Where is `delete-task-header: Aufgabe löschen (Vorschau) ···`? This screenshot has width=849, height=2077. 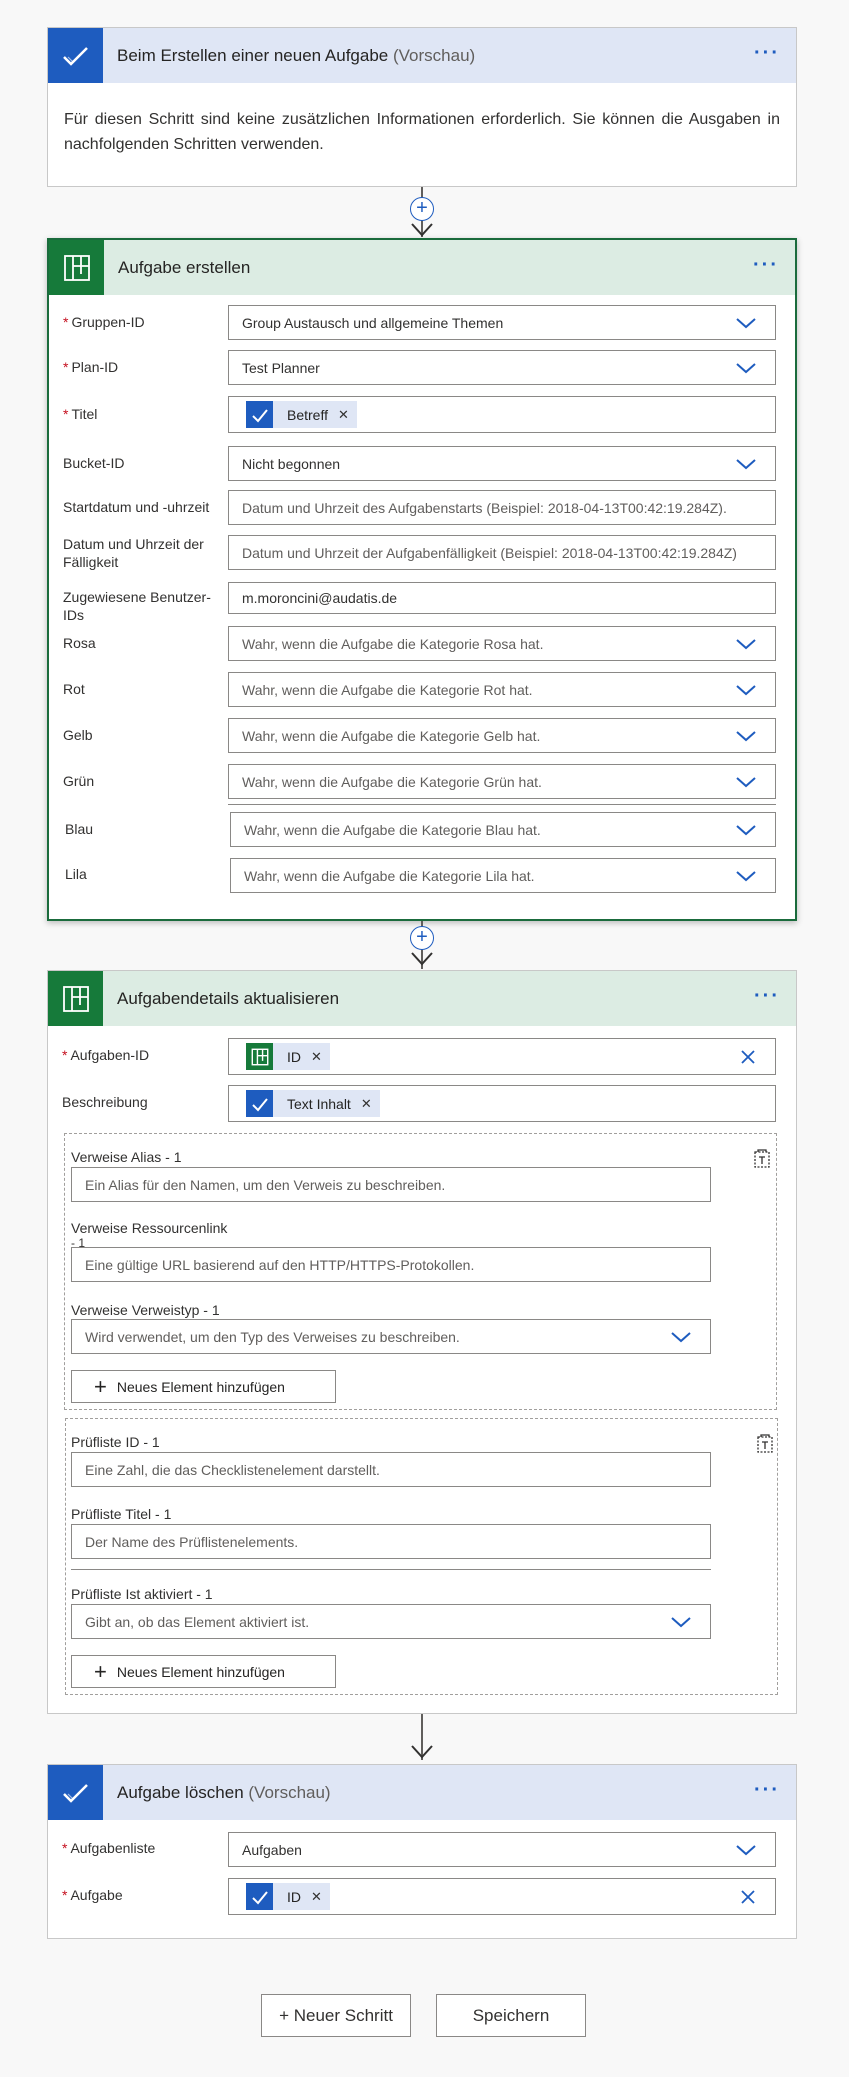
delete-task-header: Aufgabe löschen (Vorschau) ··· is located at coordinates (422, 1792).